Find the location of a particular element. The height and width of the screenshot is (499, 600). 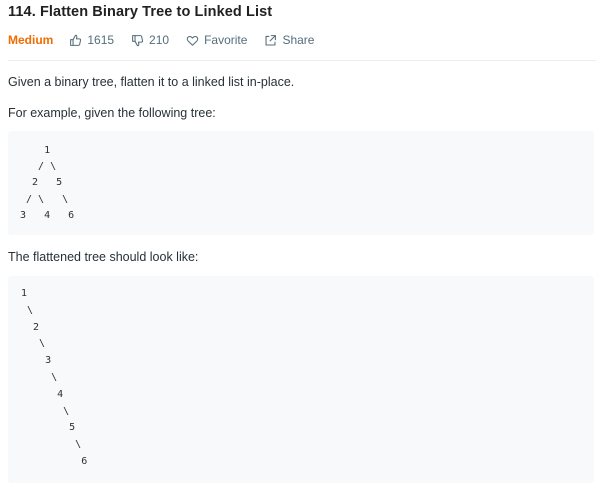

favorite-button: Favorite is located at coordinates (216, 40).